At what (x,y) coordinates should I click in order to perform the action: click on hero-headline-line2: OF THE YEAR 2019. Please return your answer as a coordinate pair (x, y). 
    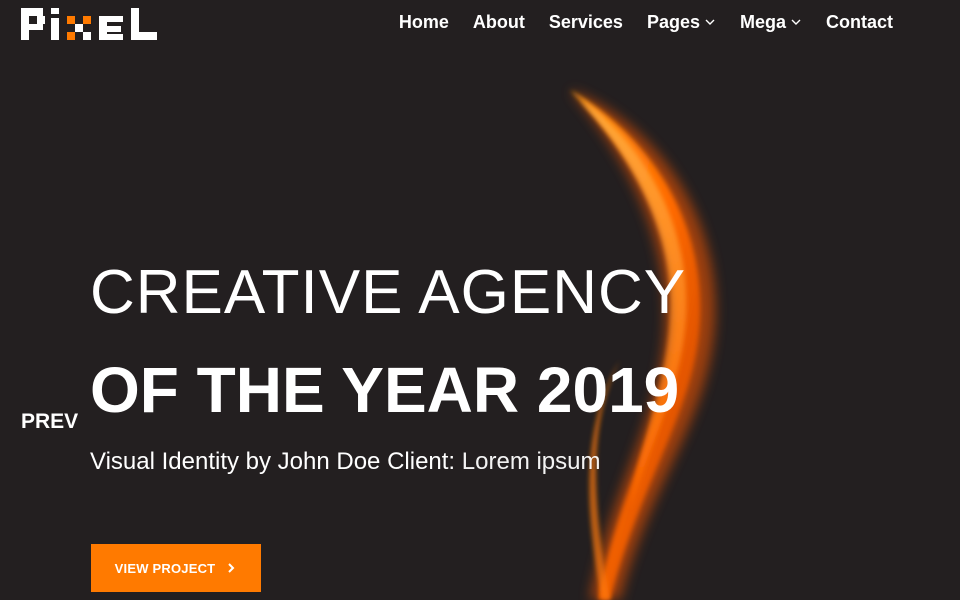
    Looking at the image, I should click on (385, 390).